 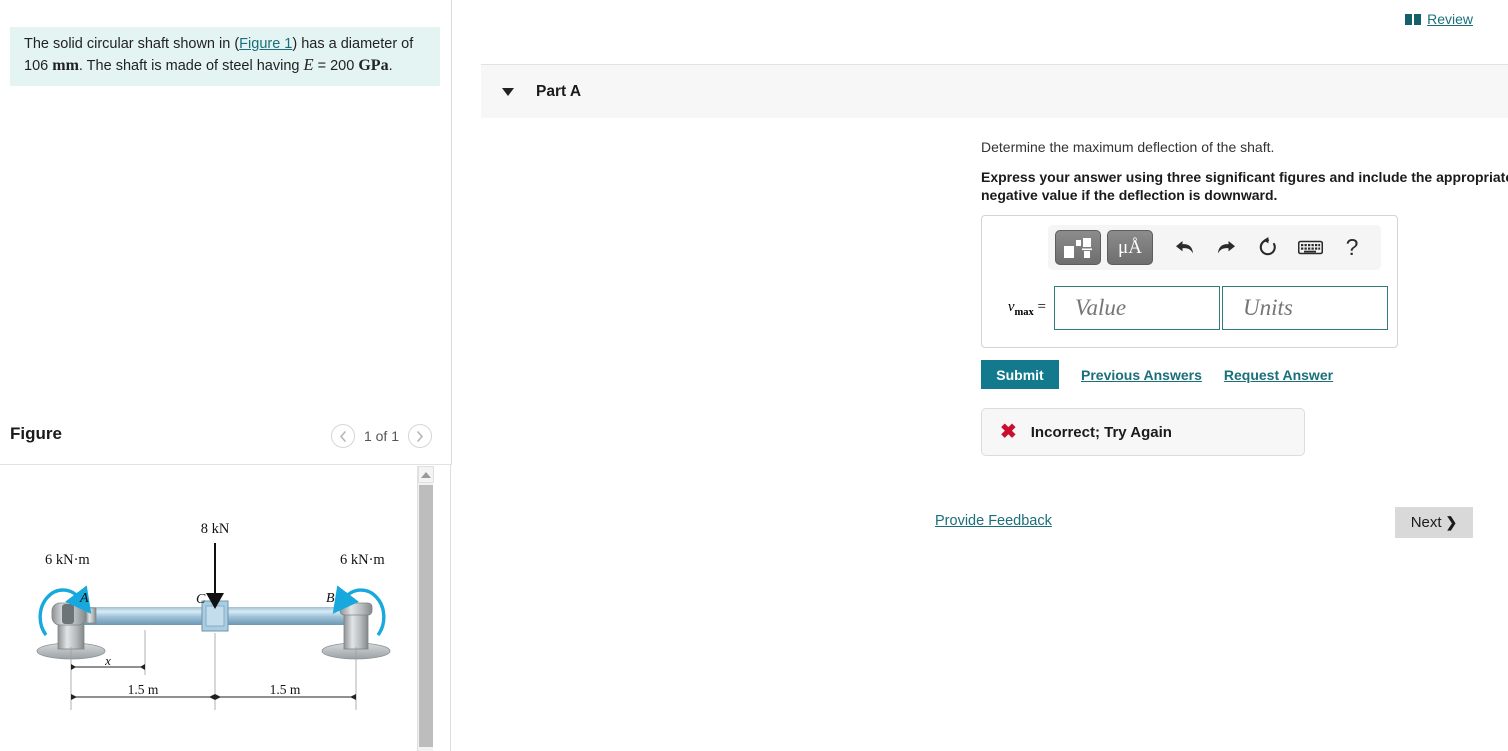 I want to click on figure-prev-button, so click(x=342, y=436).